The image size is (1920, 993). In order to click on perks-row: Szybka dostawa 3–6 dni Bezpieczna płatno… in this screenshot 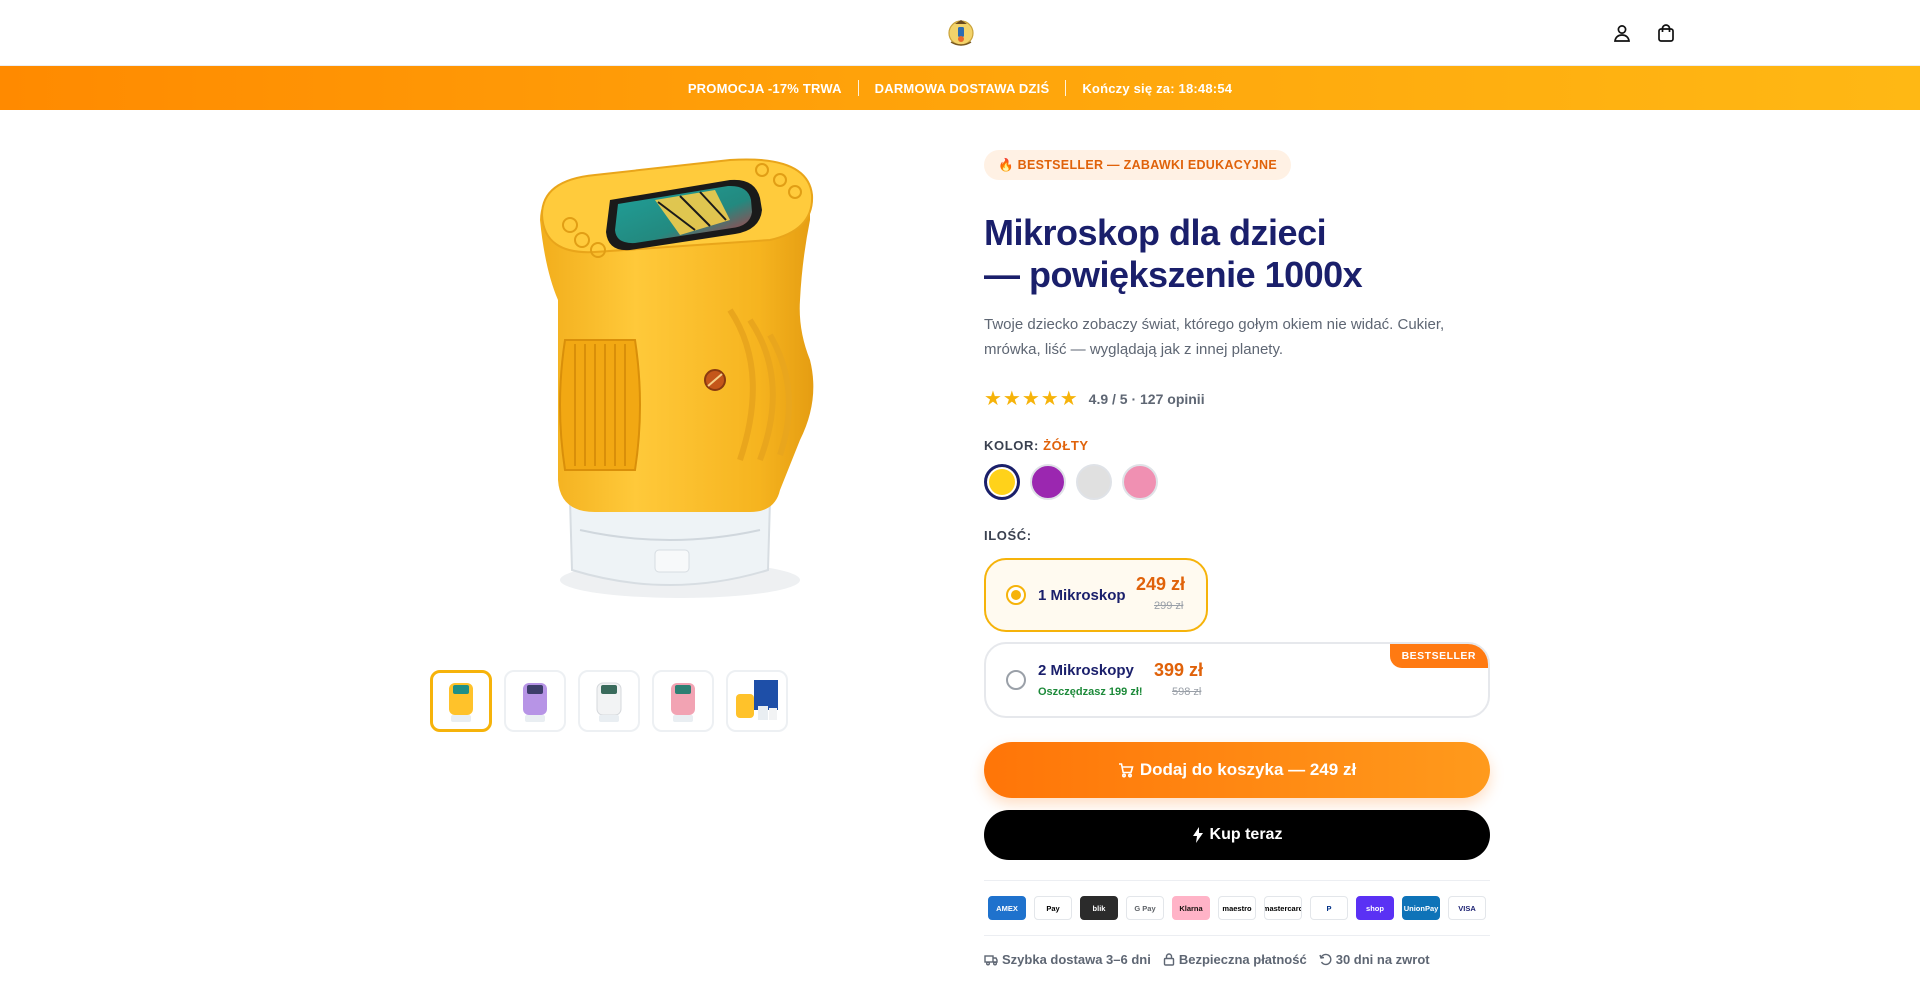, I will do `click(1207, 959)`.